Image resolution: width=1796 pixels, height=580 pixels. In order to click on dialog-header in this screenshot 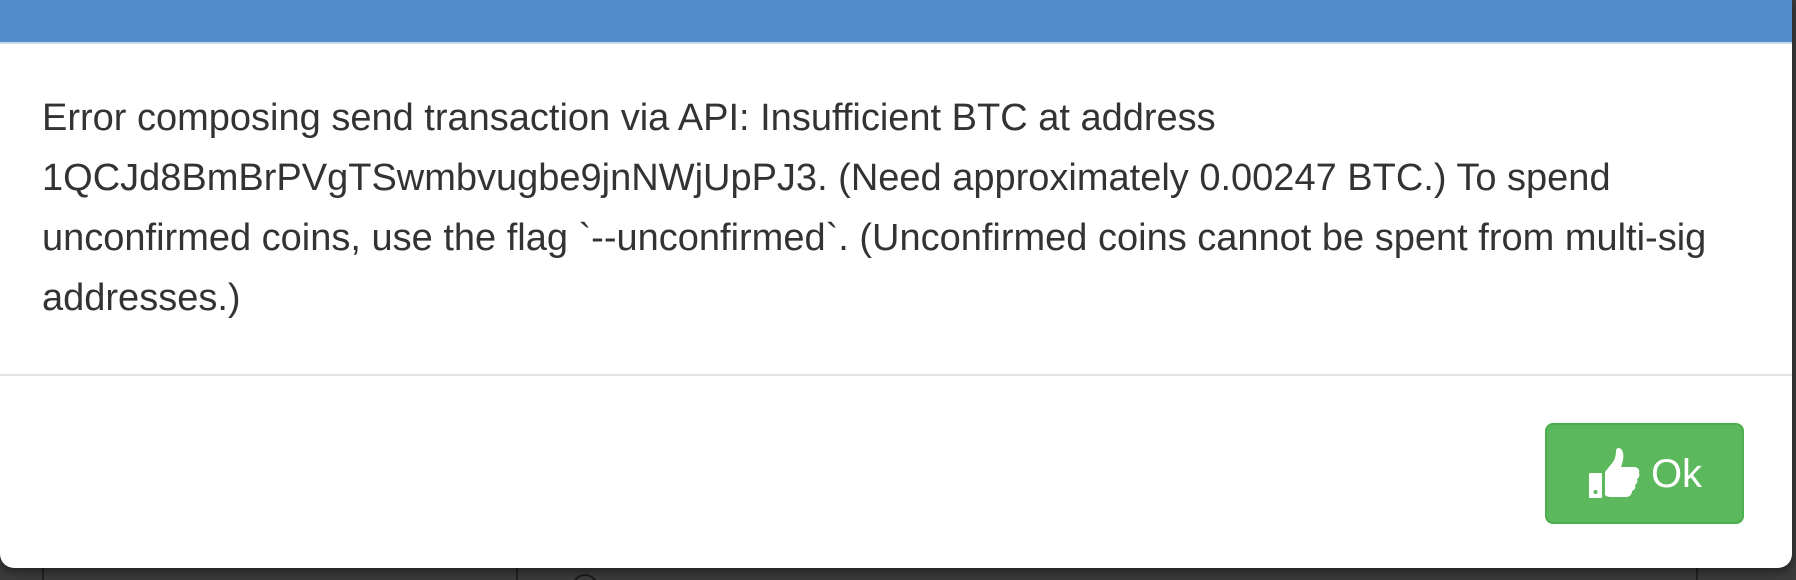, I will do `click(896, 22)`.